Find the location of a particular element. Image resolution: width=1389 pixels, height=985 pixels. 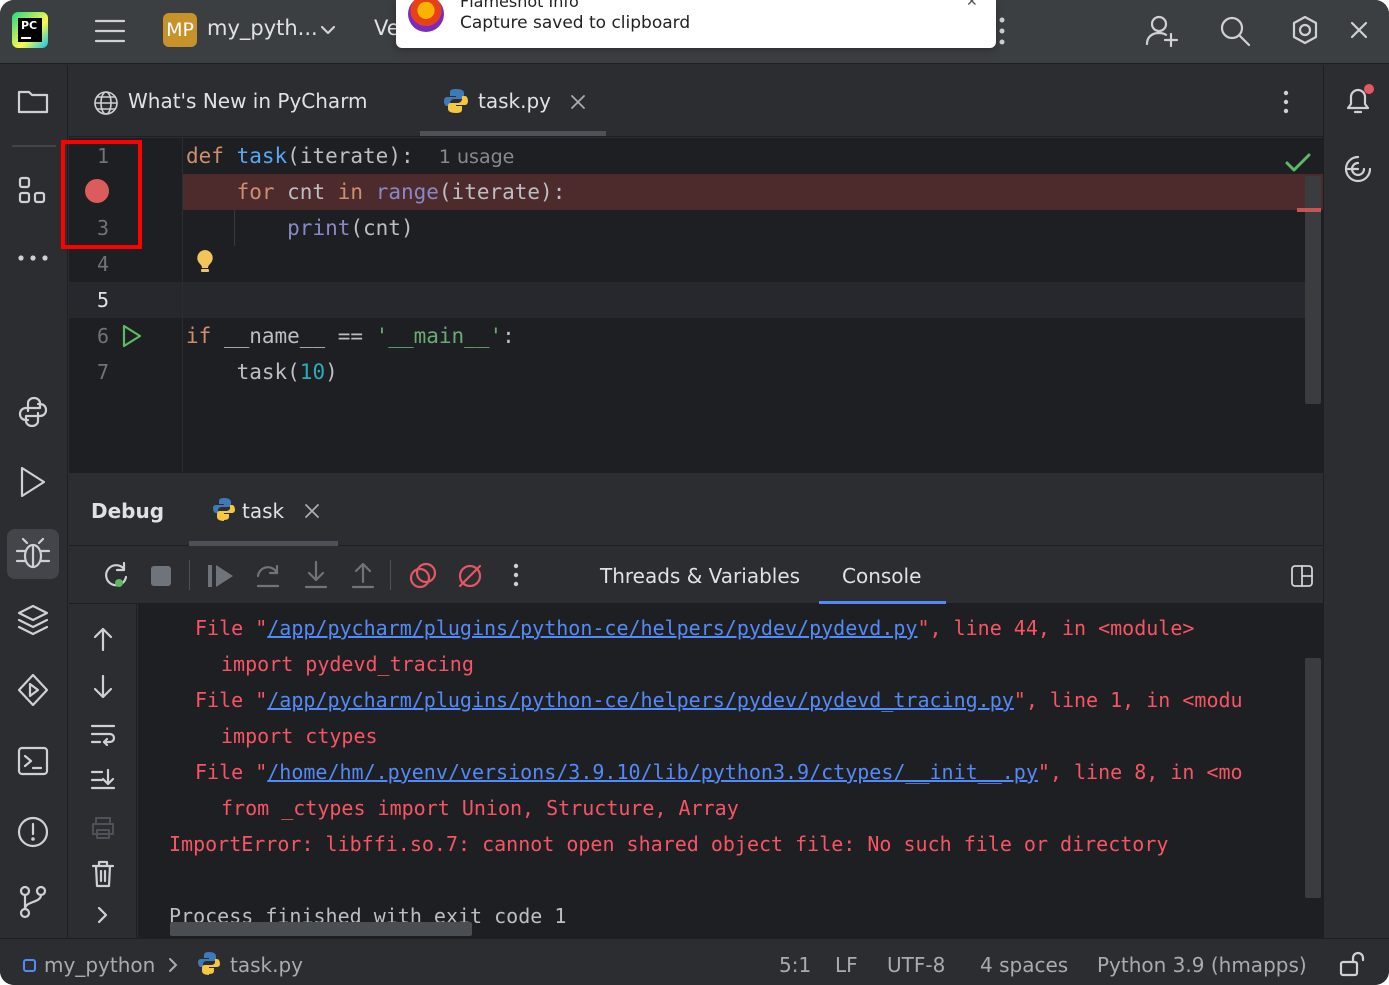

notification-message: Capture saved to clipboard is located at coordinates (575, 23).